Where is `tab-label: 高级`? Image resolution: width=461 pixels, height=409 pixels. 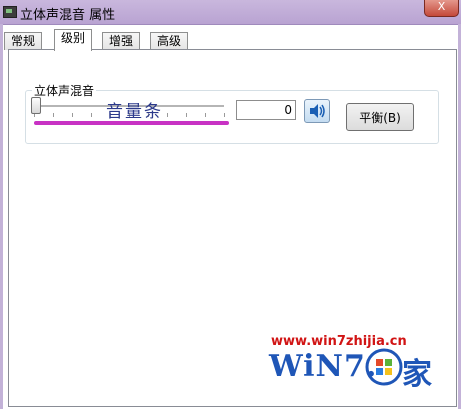
tab-label: 高级 is located at coordinates (169, 41).